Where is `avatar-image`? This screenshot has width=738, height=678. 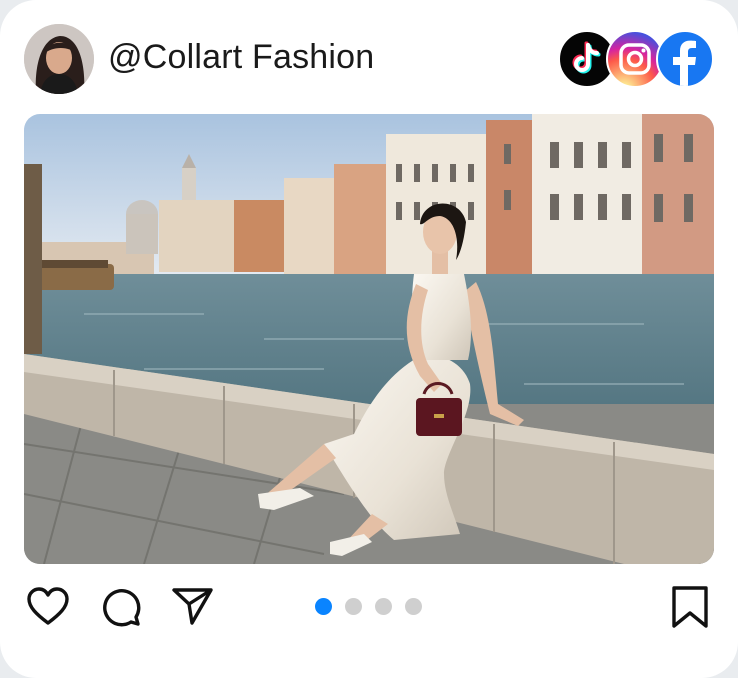
avatar-image is located at coordinates (59, 59).